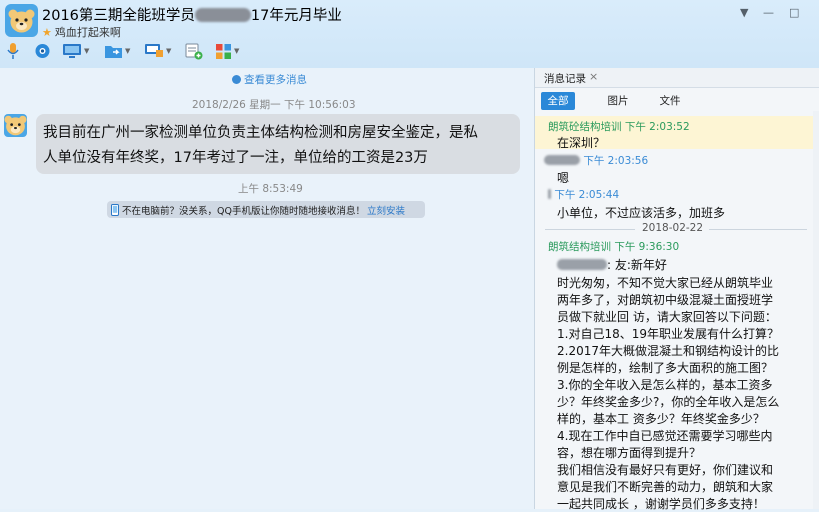  What do you see at coordinates (581, 143) in the screenshot?
I see `history-line: 在深圳？` at bounding box center [581, 143].